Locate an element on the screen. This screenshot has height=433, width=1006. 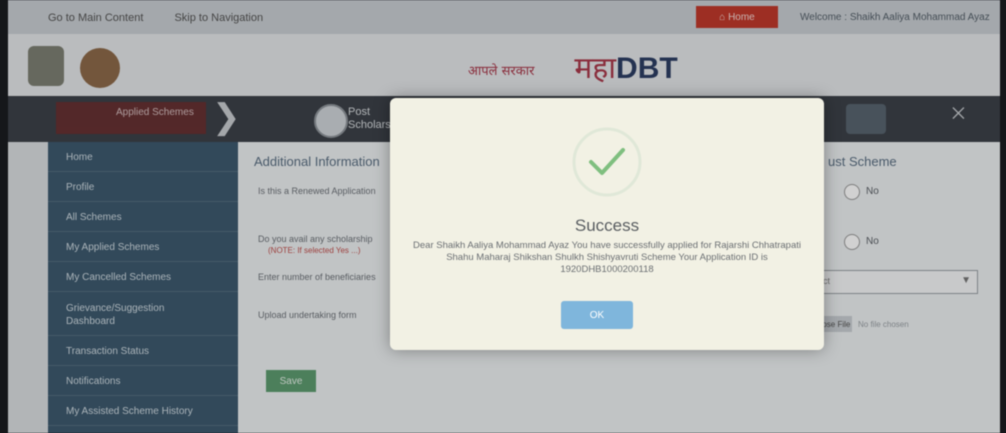
dialog-title: Success is located at coordinates (607, 225).